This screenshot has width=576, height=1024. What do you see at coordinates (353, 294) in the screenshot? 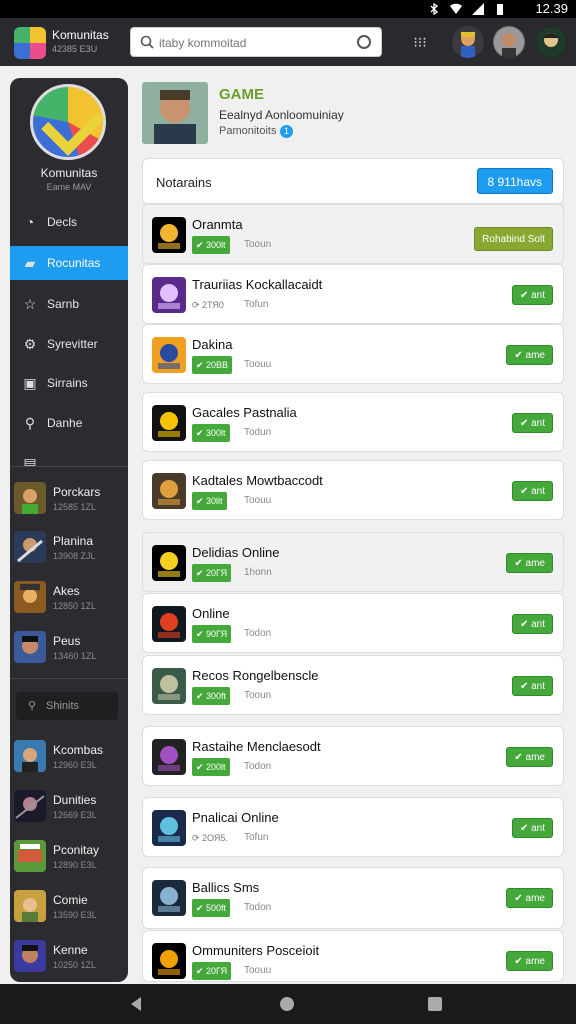
I see `game-row: Trauriias Kockallacaidt ⟳ 2ТЯ0 Tofun ✔ ant` at bounding box center [353, 294].